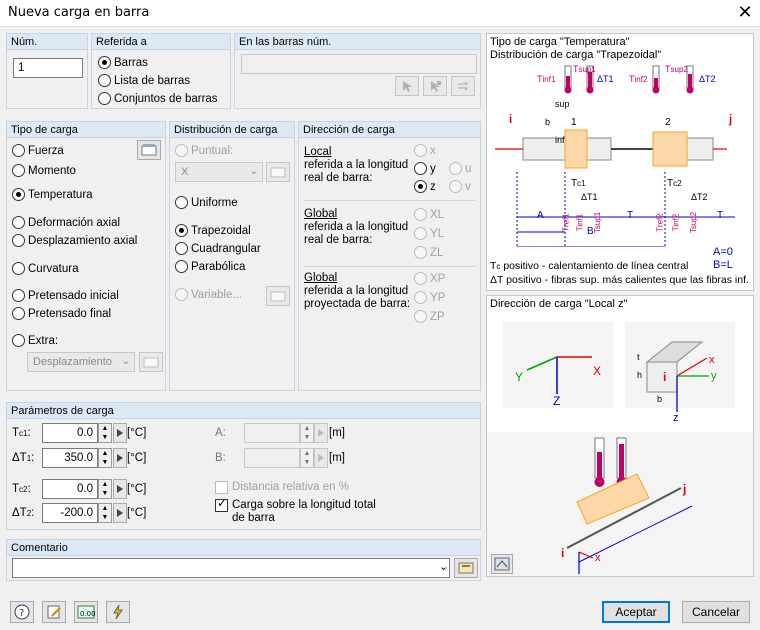  I want to click on radio-momento: Momento, so click(44, 170).